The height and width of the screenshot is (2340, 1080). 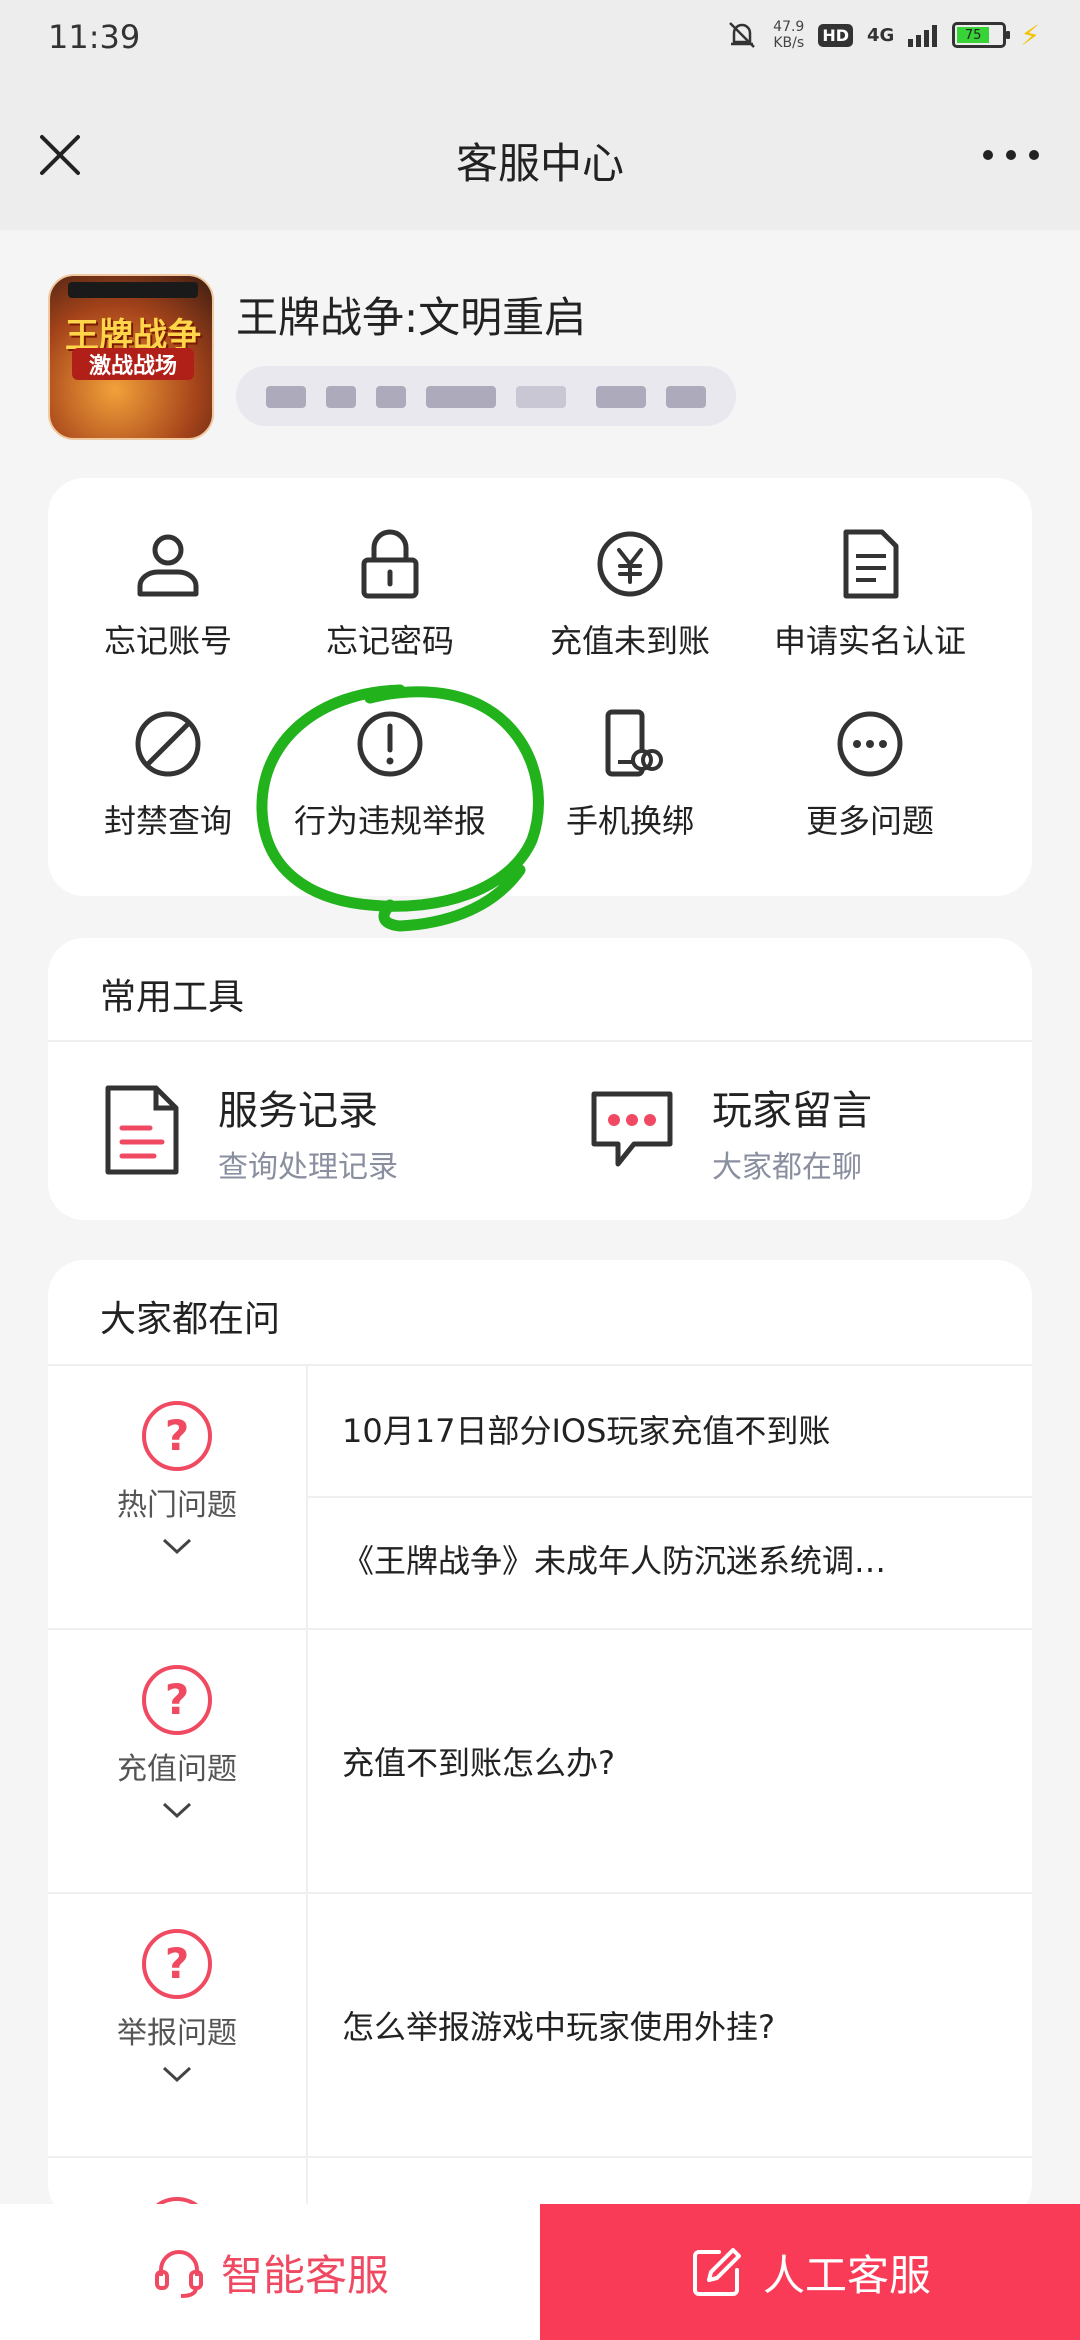 What do you see at coordinates (400, 808) in the screenshot?
I see `highlight-circle-annotation` at bounding box center [400, 808].